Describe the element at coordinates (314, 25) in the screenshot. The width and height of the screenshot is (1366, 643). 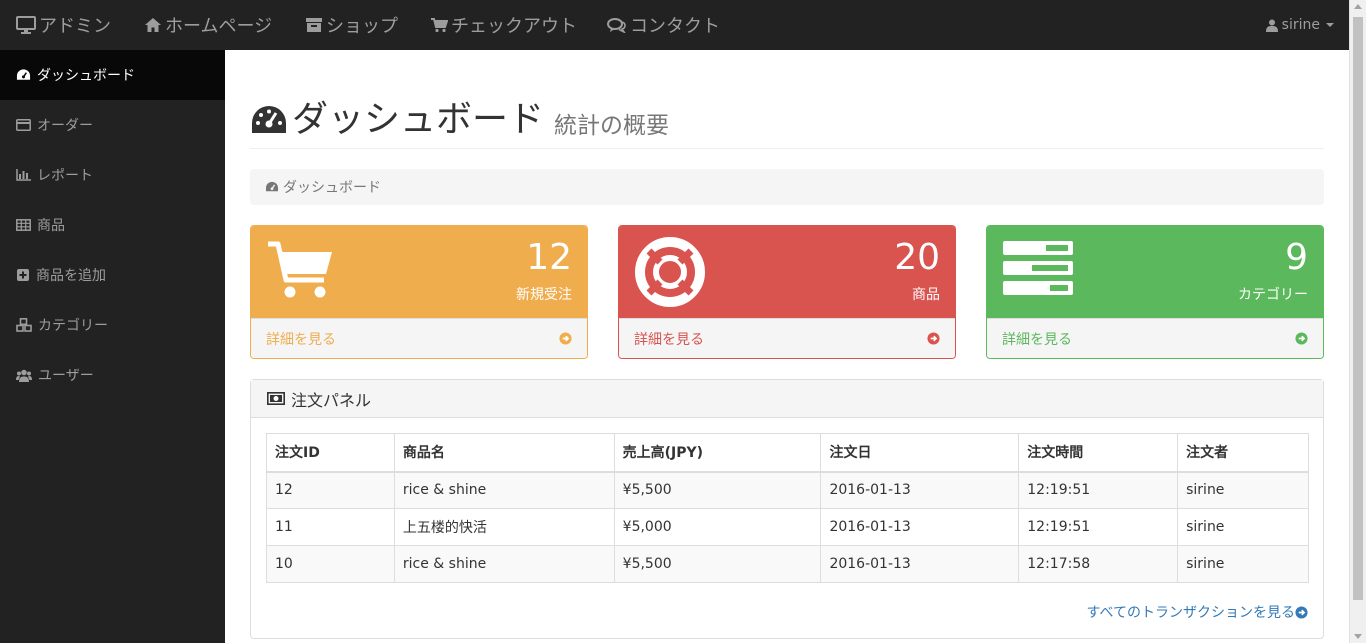
I see `archive-icon` at that location.